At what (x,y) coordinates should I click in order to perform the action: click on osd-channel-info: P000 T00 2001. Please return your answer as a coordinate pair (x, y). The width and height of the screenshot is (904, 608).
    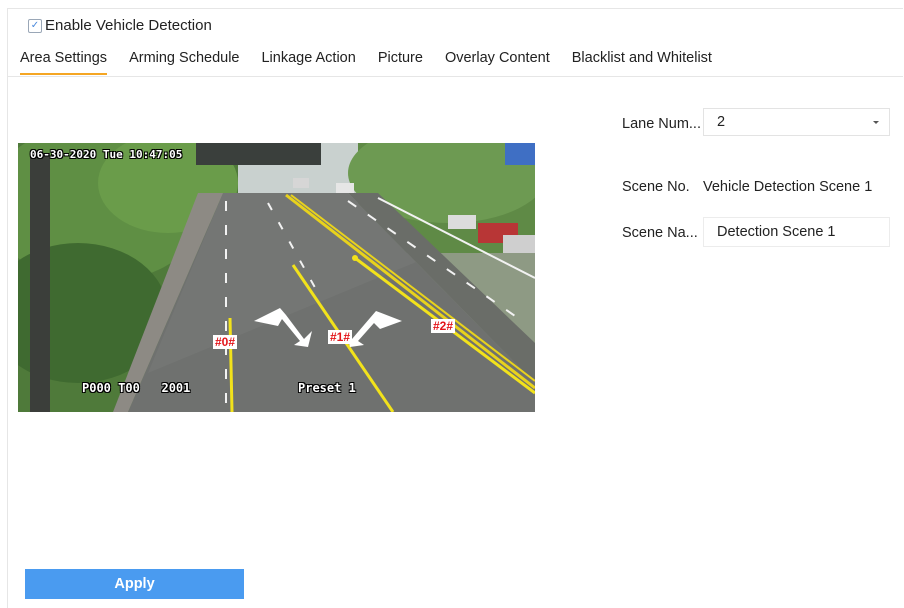
    Looking at the image, I should click on (136, 388).